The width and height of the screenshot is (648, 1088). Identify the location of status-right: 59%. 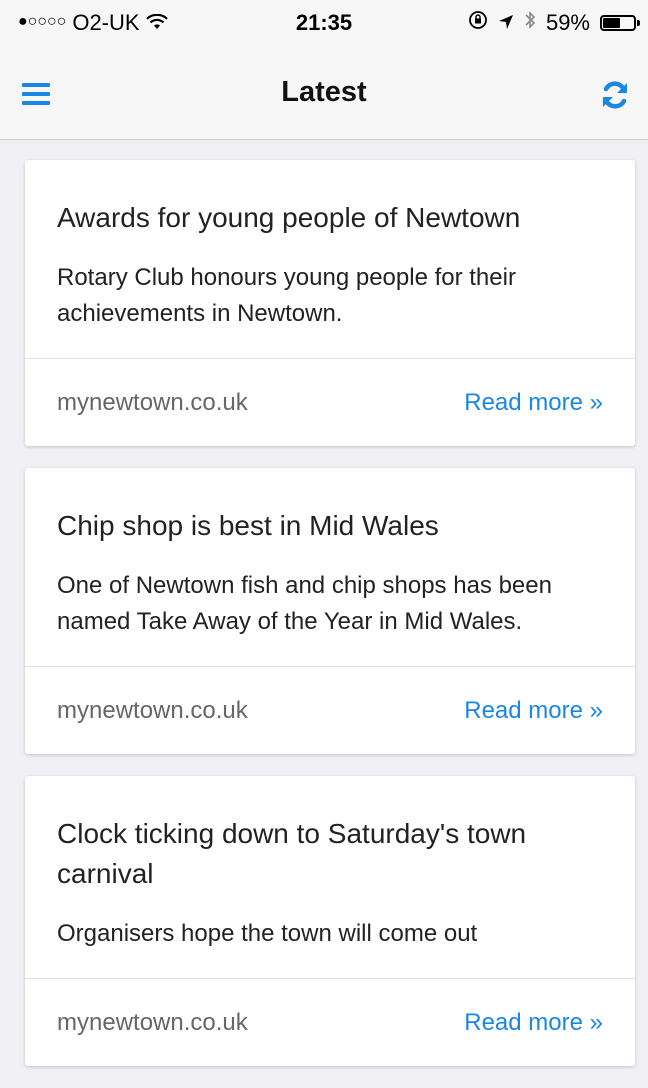
(554, 23).